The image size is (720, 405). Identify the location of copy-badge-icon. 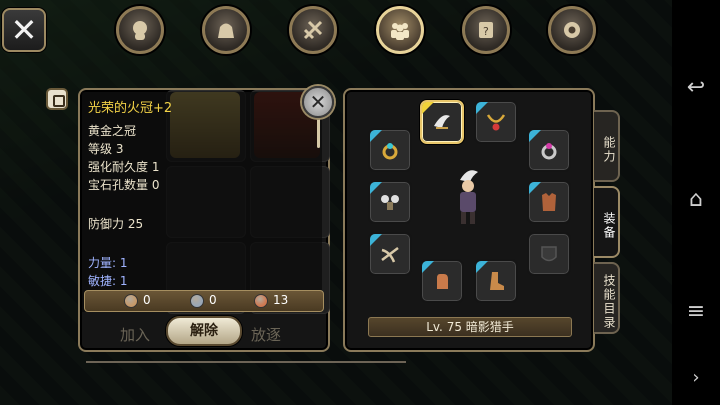
(57, 99).